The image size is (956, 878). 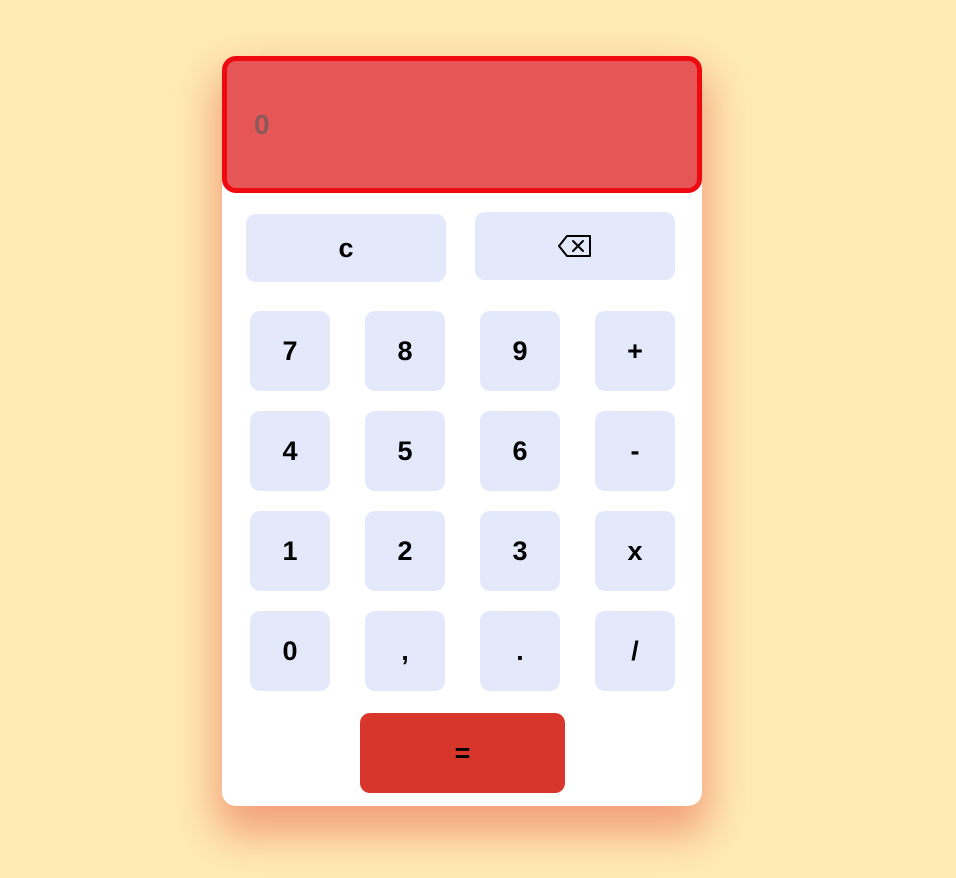 I want to click on equals-button: =, so click(x=462, y=753).